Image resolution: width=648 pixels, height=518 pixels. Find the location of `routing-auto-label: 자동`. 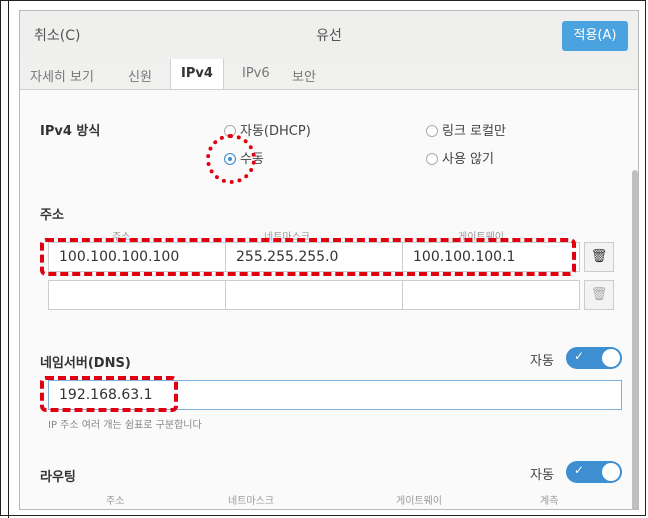

routing-auto-label: 자동 is located at coordinates (542, 475).